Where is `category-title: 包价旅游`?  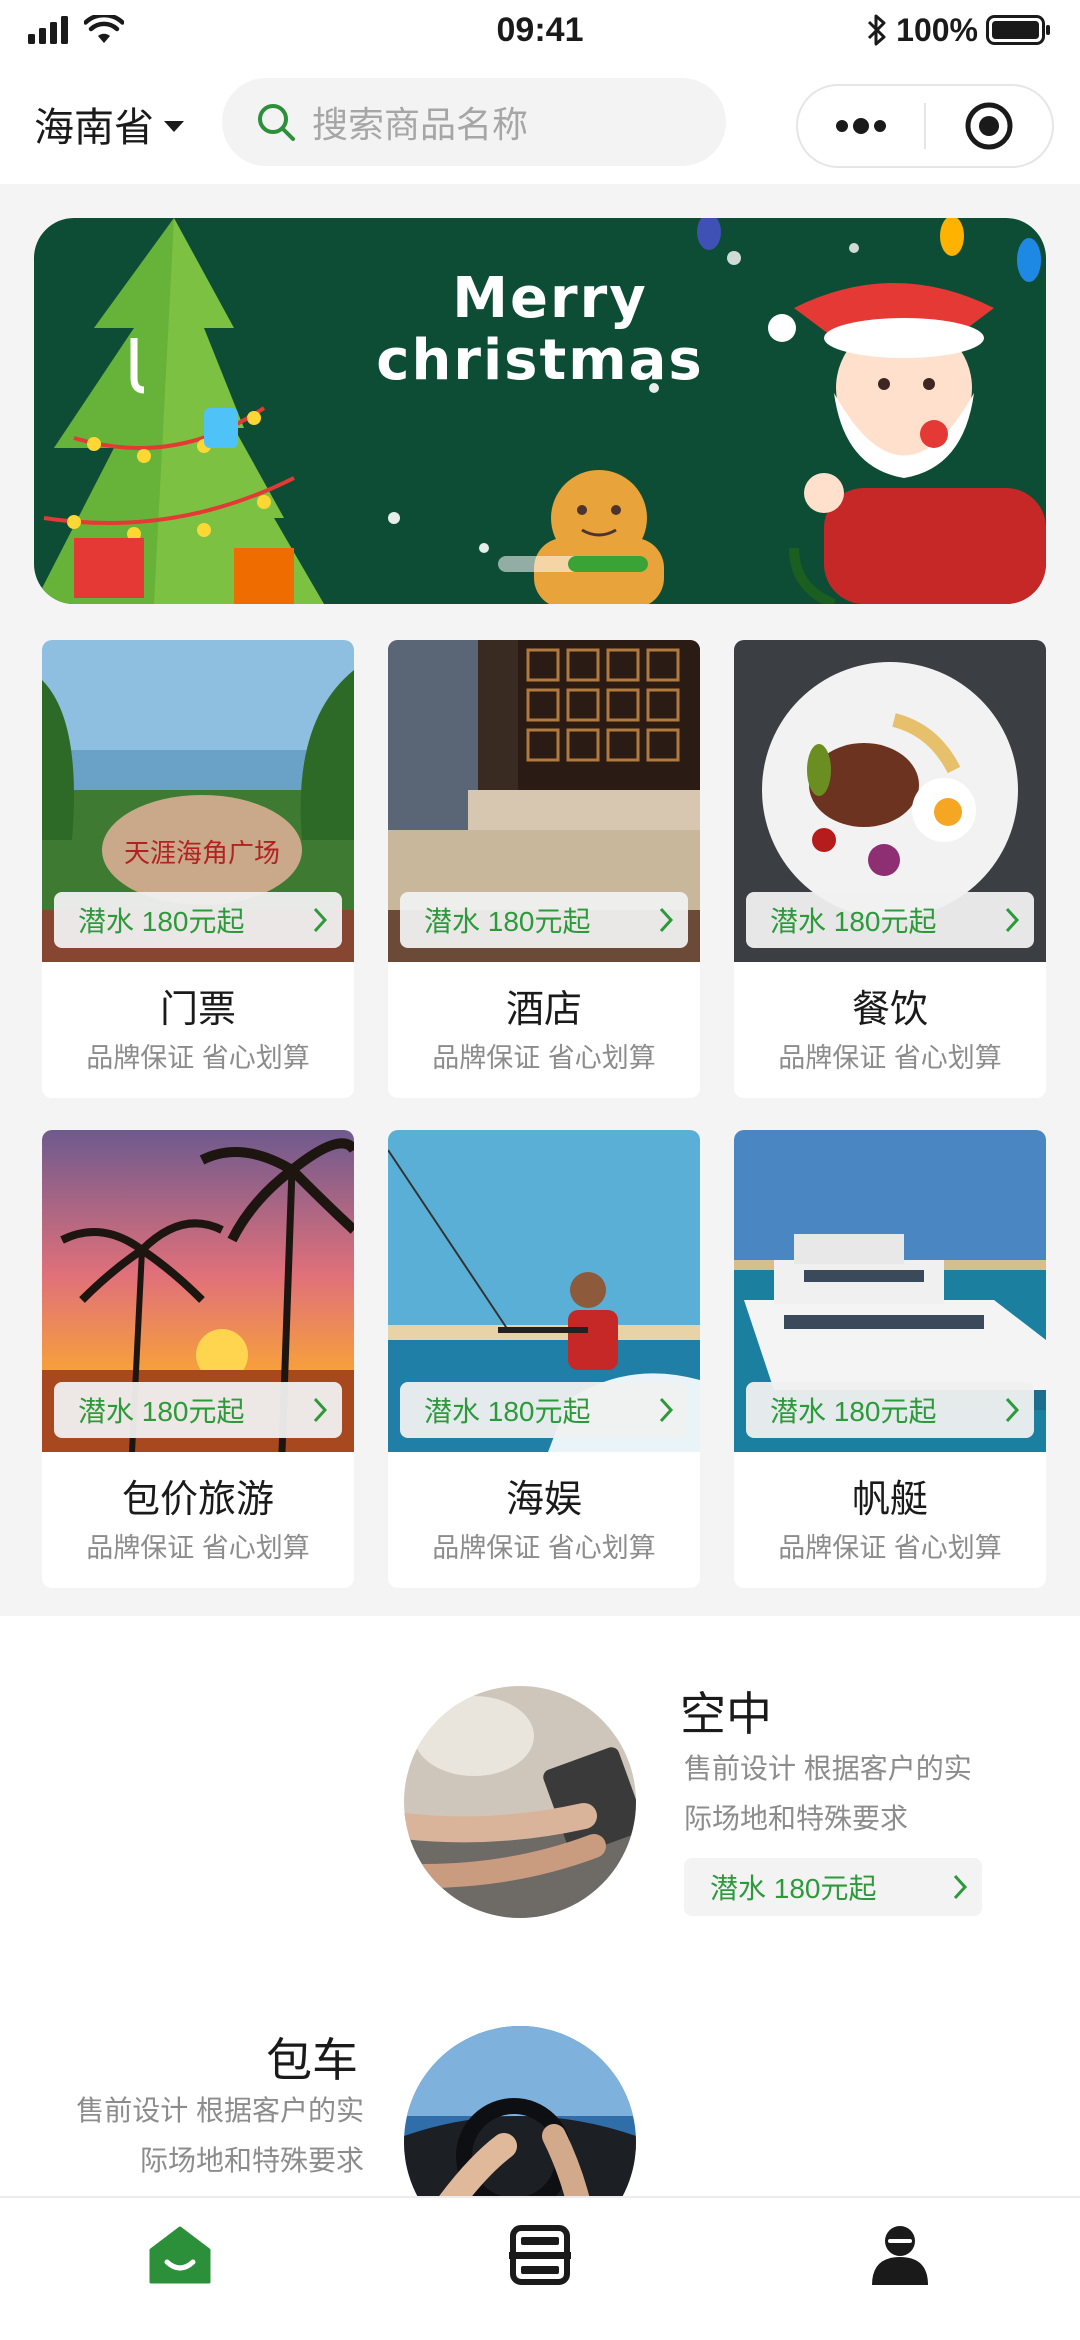 category-title: 包价旅游 is located at coordinates (197, 1500).